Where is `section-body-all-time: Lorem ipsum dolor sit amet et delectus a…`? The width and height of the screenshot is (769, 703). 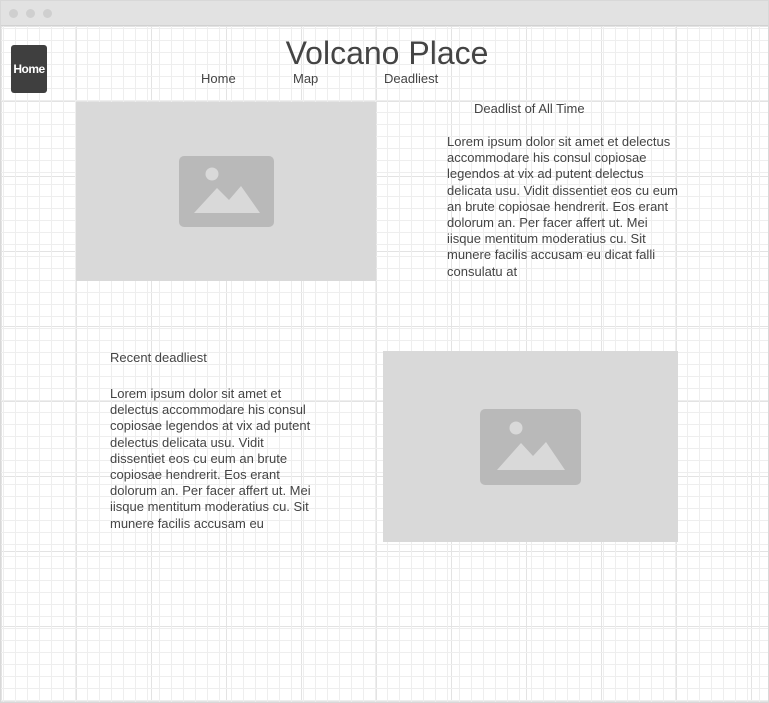 section-body-all-time: Lorem ipsum dolor sit amet et delectus a… is located at coordinates (563, 206).